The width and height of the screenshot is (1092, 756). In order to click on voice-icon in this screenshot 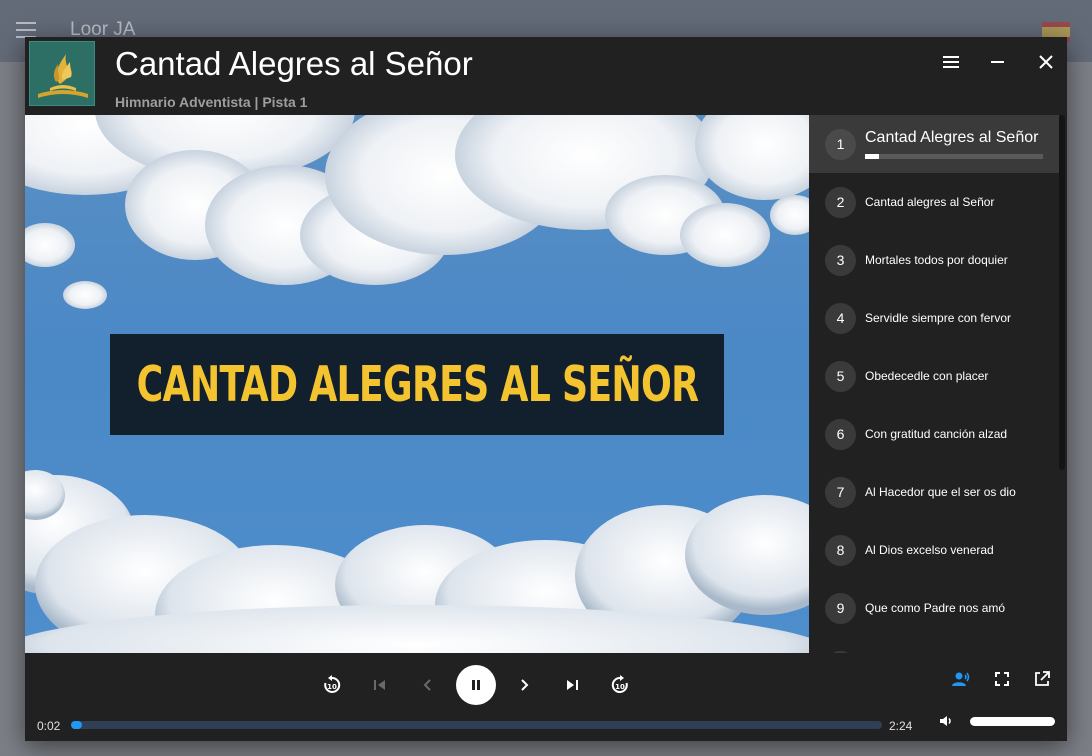, I will do `click(962, 679)`.